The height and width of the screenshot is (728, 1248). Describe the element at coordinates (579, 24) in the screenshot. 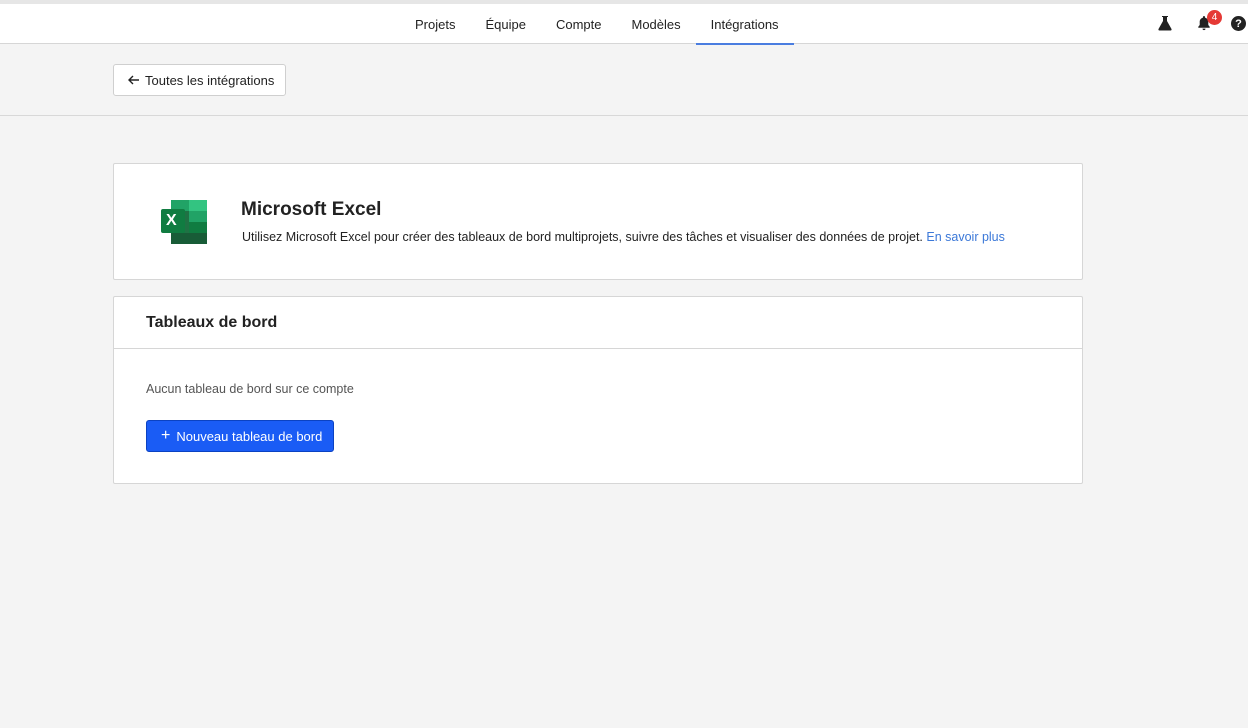

I see `tab-compte: Compte` at that location.